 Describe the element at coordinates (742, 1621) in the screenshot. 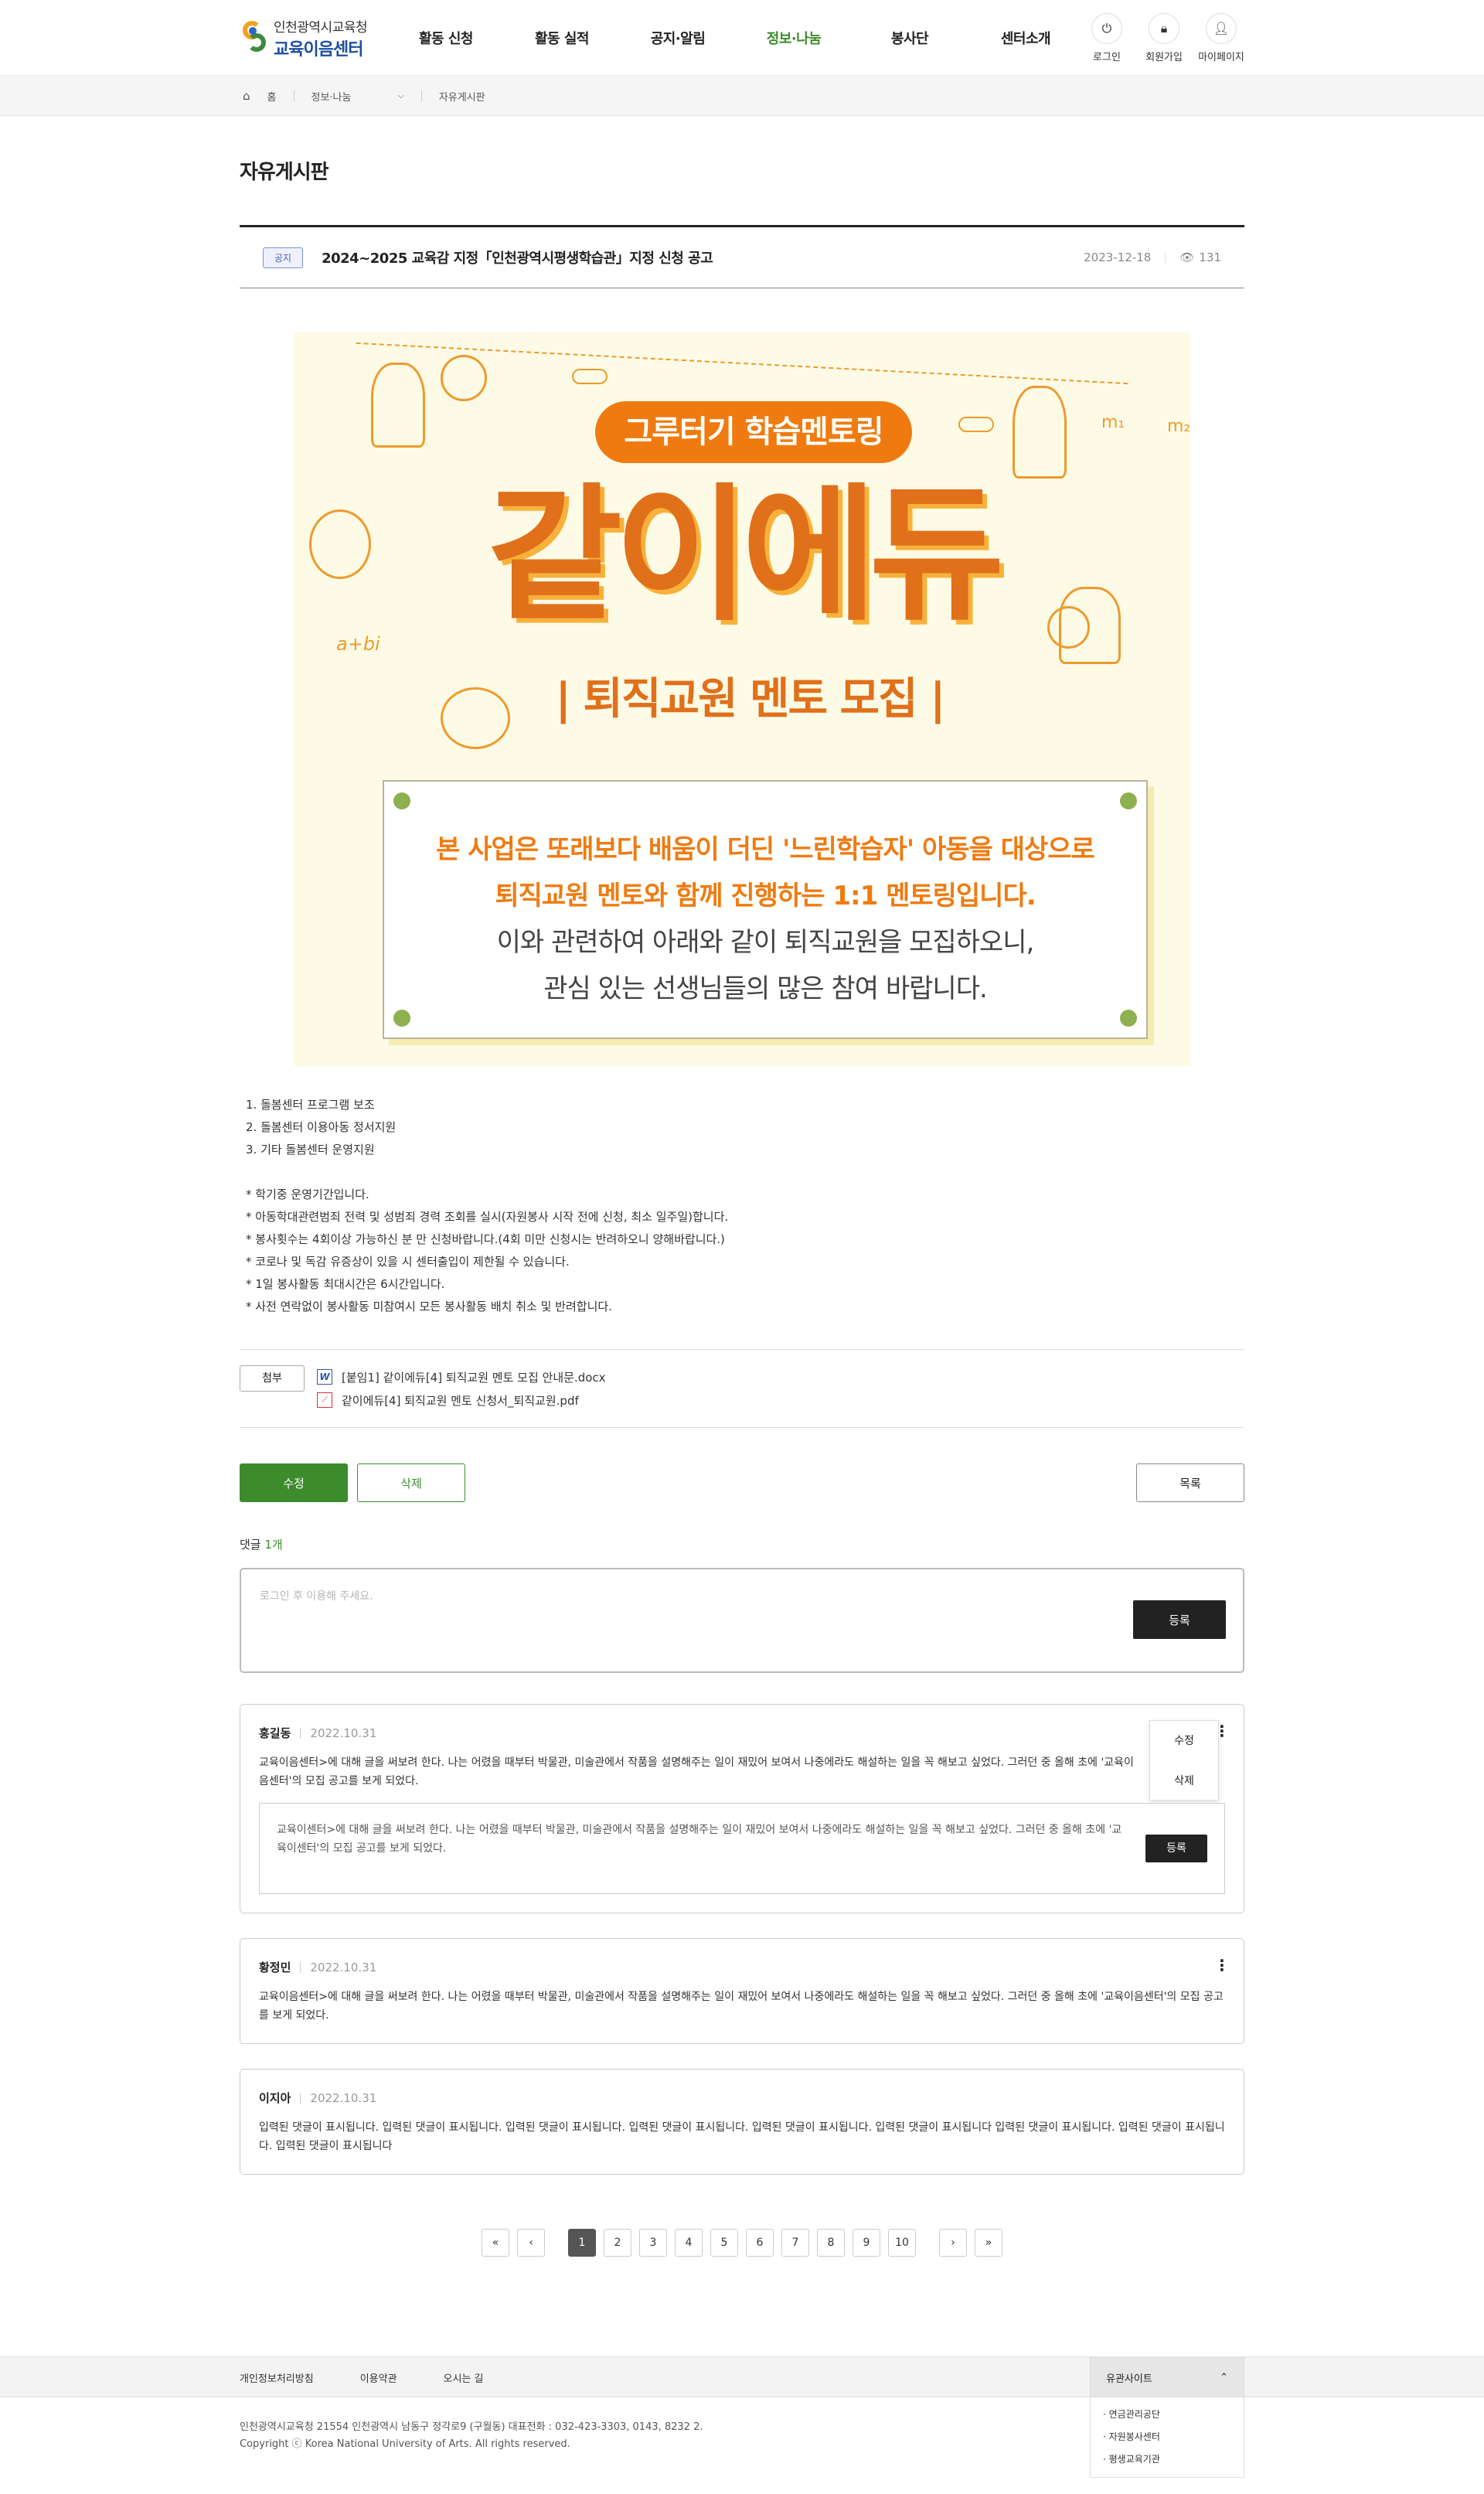

I see `comment-input-box: 로그인 후 이용해 주세요. 등록` at that location.